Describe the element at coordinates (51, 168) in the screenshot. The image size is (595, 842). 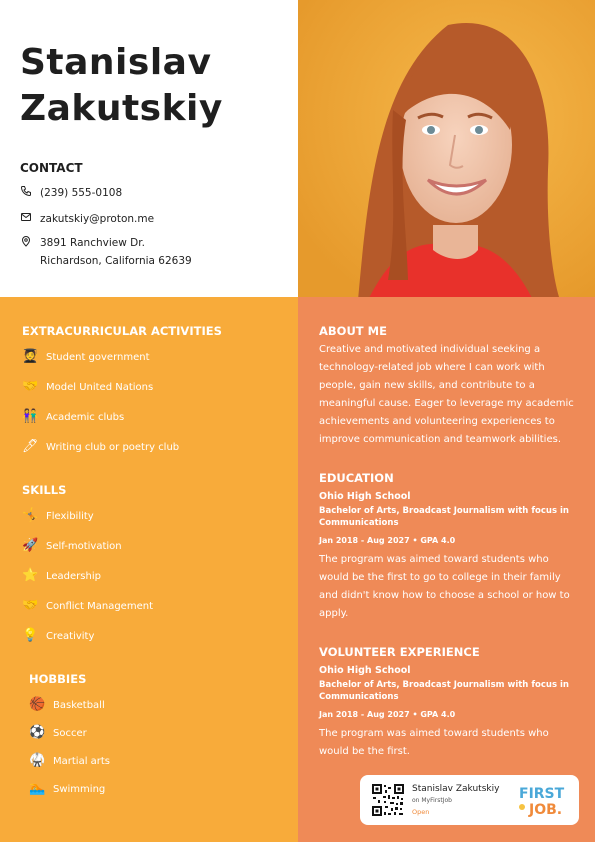
I see `contact-heading: CONTACT` at that location.